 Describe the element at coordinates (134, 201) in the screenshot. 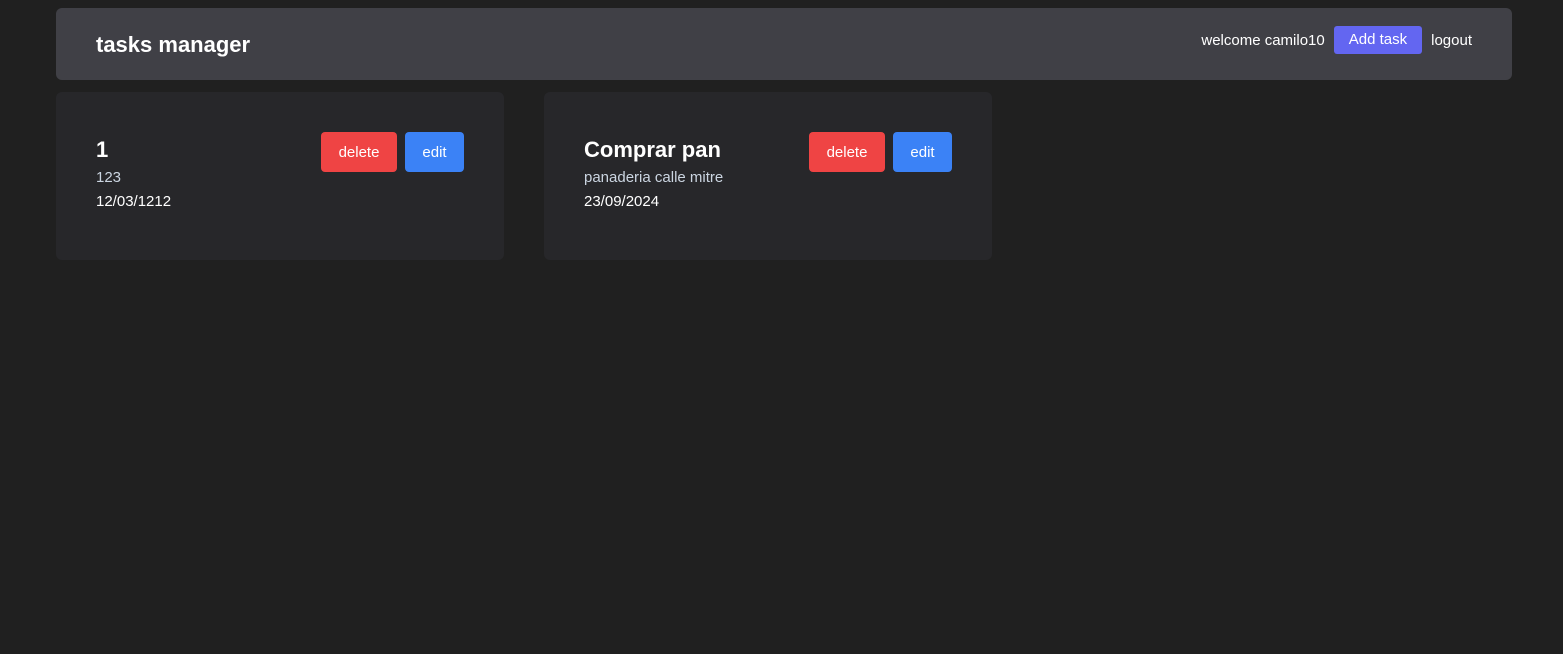

I see `task-date: 12/03/1212` at that location.